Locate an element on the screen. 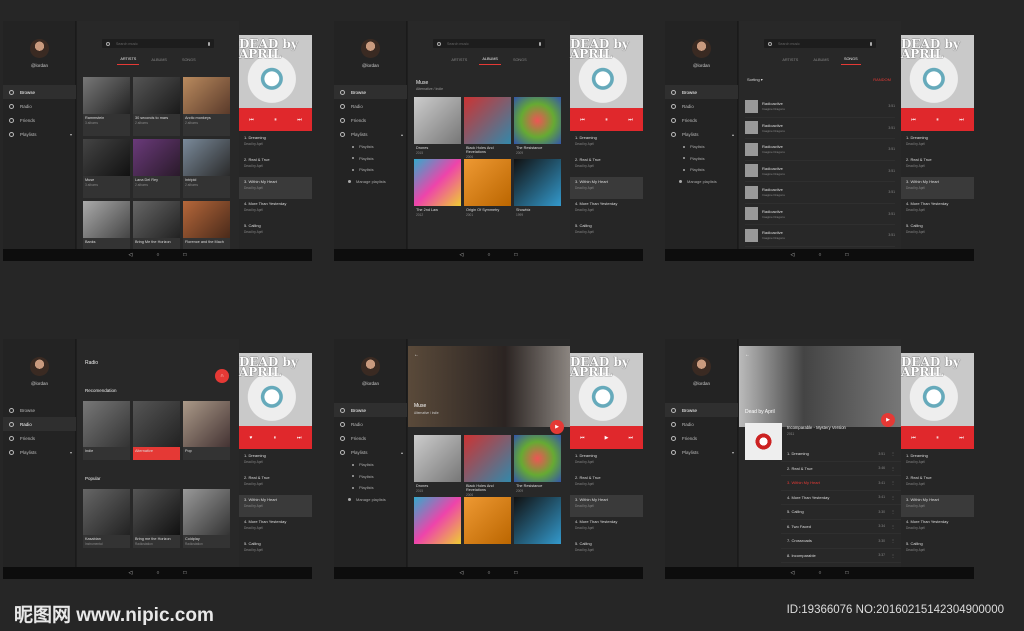 The height and width of the screenshot is (631, 1024). track-row: 2. Real & True 3:46 ⋮ is located at coordinates (841, 469).